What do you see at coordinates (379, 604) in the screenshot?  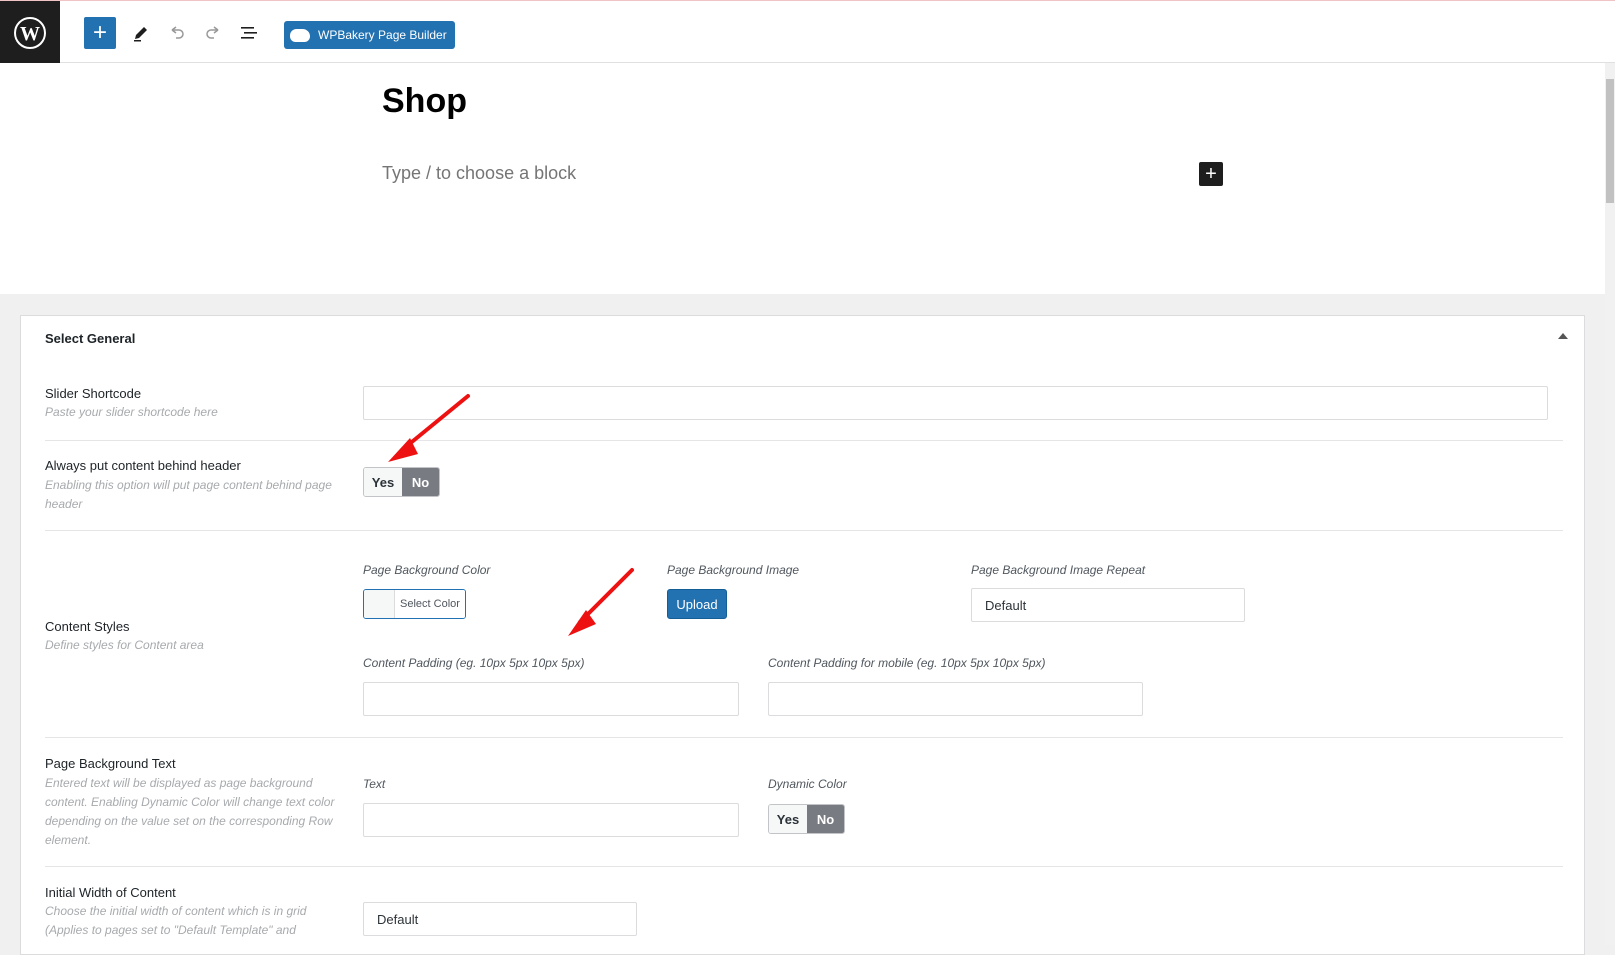 I see `color-swatch` at bounding box center [379, 604].